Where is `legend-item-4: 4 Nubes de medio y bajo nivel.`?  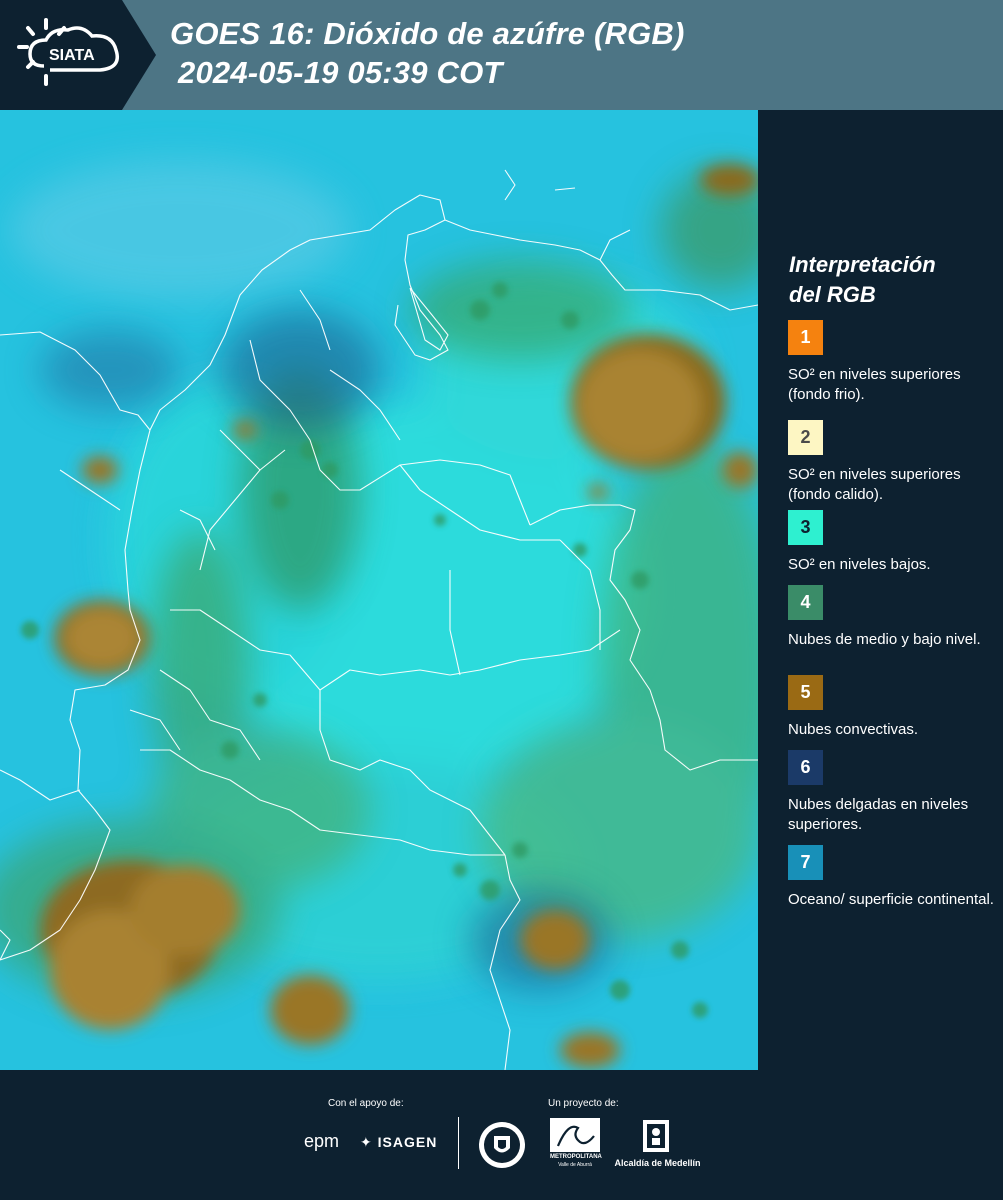 legend-item-4: 4 Nubes de medio y bajo nivel. is located at coordinates (893, 617).